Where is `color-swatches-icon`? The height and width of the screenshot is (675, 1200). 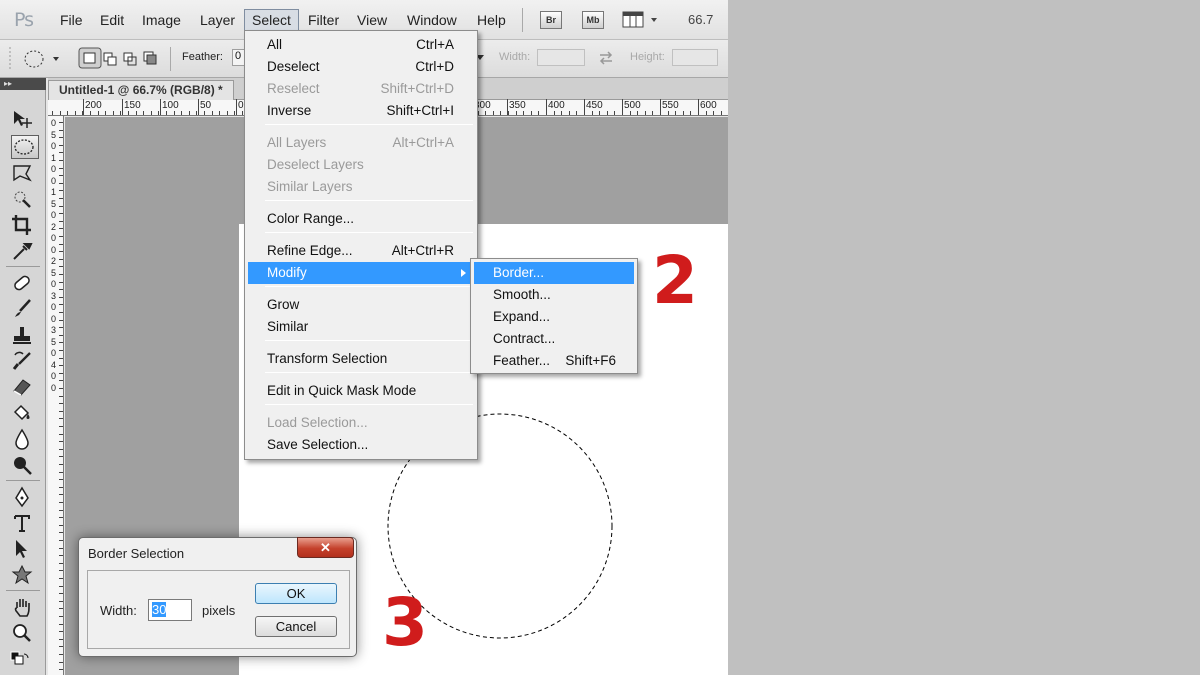
color-swatches-icon is located at coordinates (23, 662).